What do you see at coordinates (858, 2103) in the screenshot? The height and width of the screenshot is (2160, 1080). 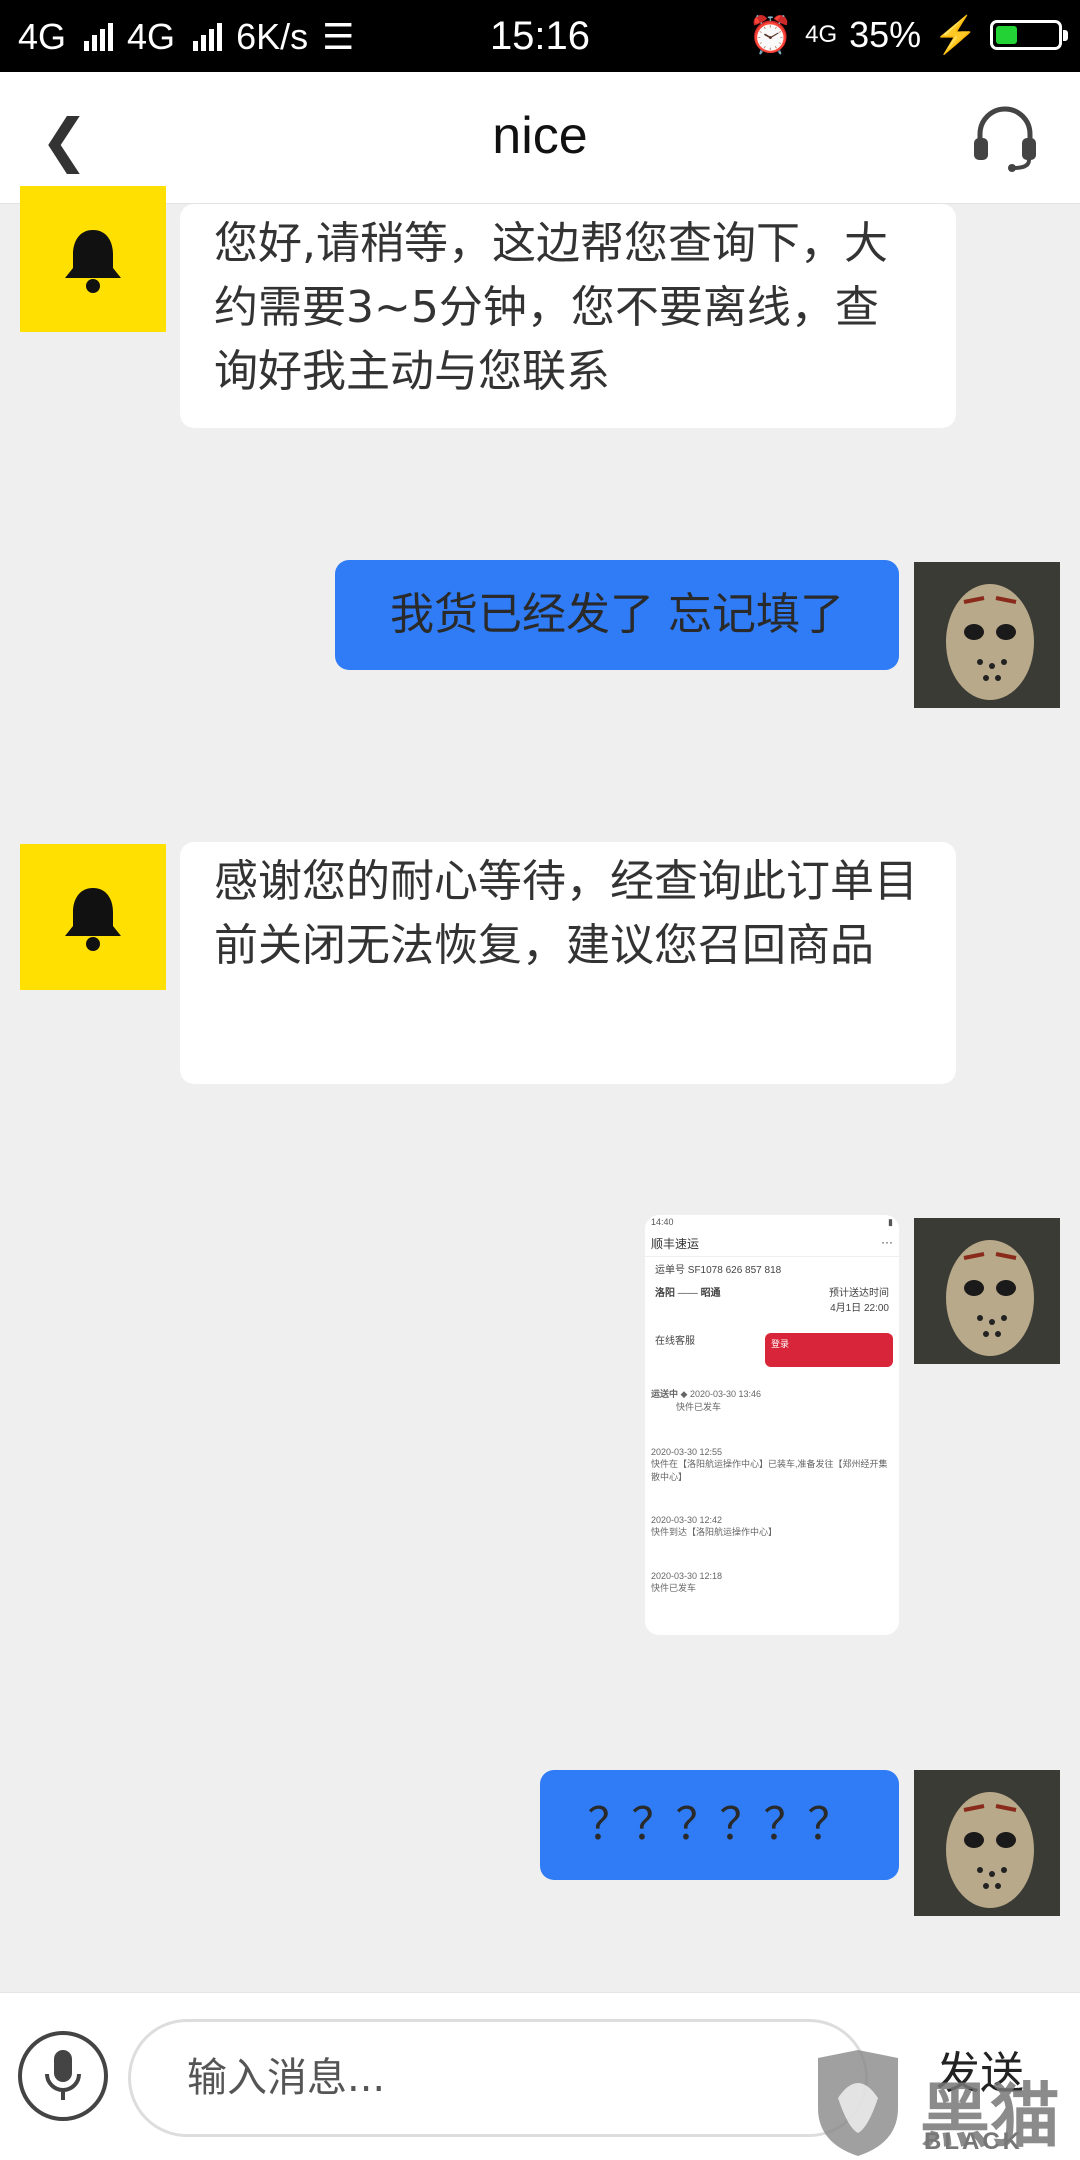 I see `black-cat-logo` at bounding box center [858, 2103].